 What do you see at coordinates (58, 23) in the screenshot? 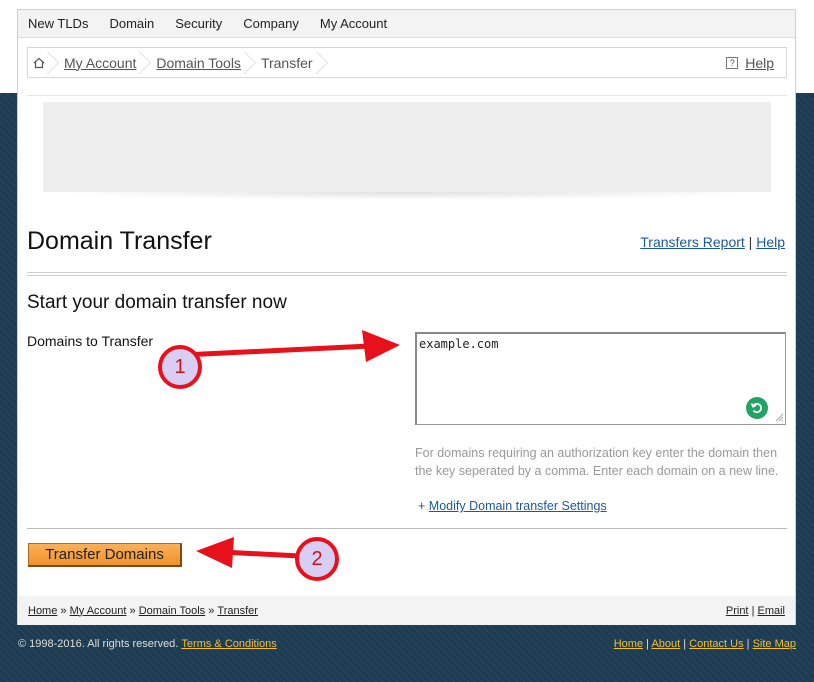
I see `nav-new-tlds: New TLDs` at bounding box center [58, 23].